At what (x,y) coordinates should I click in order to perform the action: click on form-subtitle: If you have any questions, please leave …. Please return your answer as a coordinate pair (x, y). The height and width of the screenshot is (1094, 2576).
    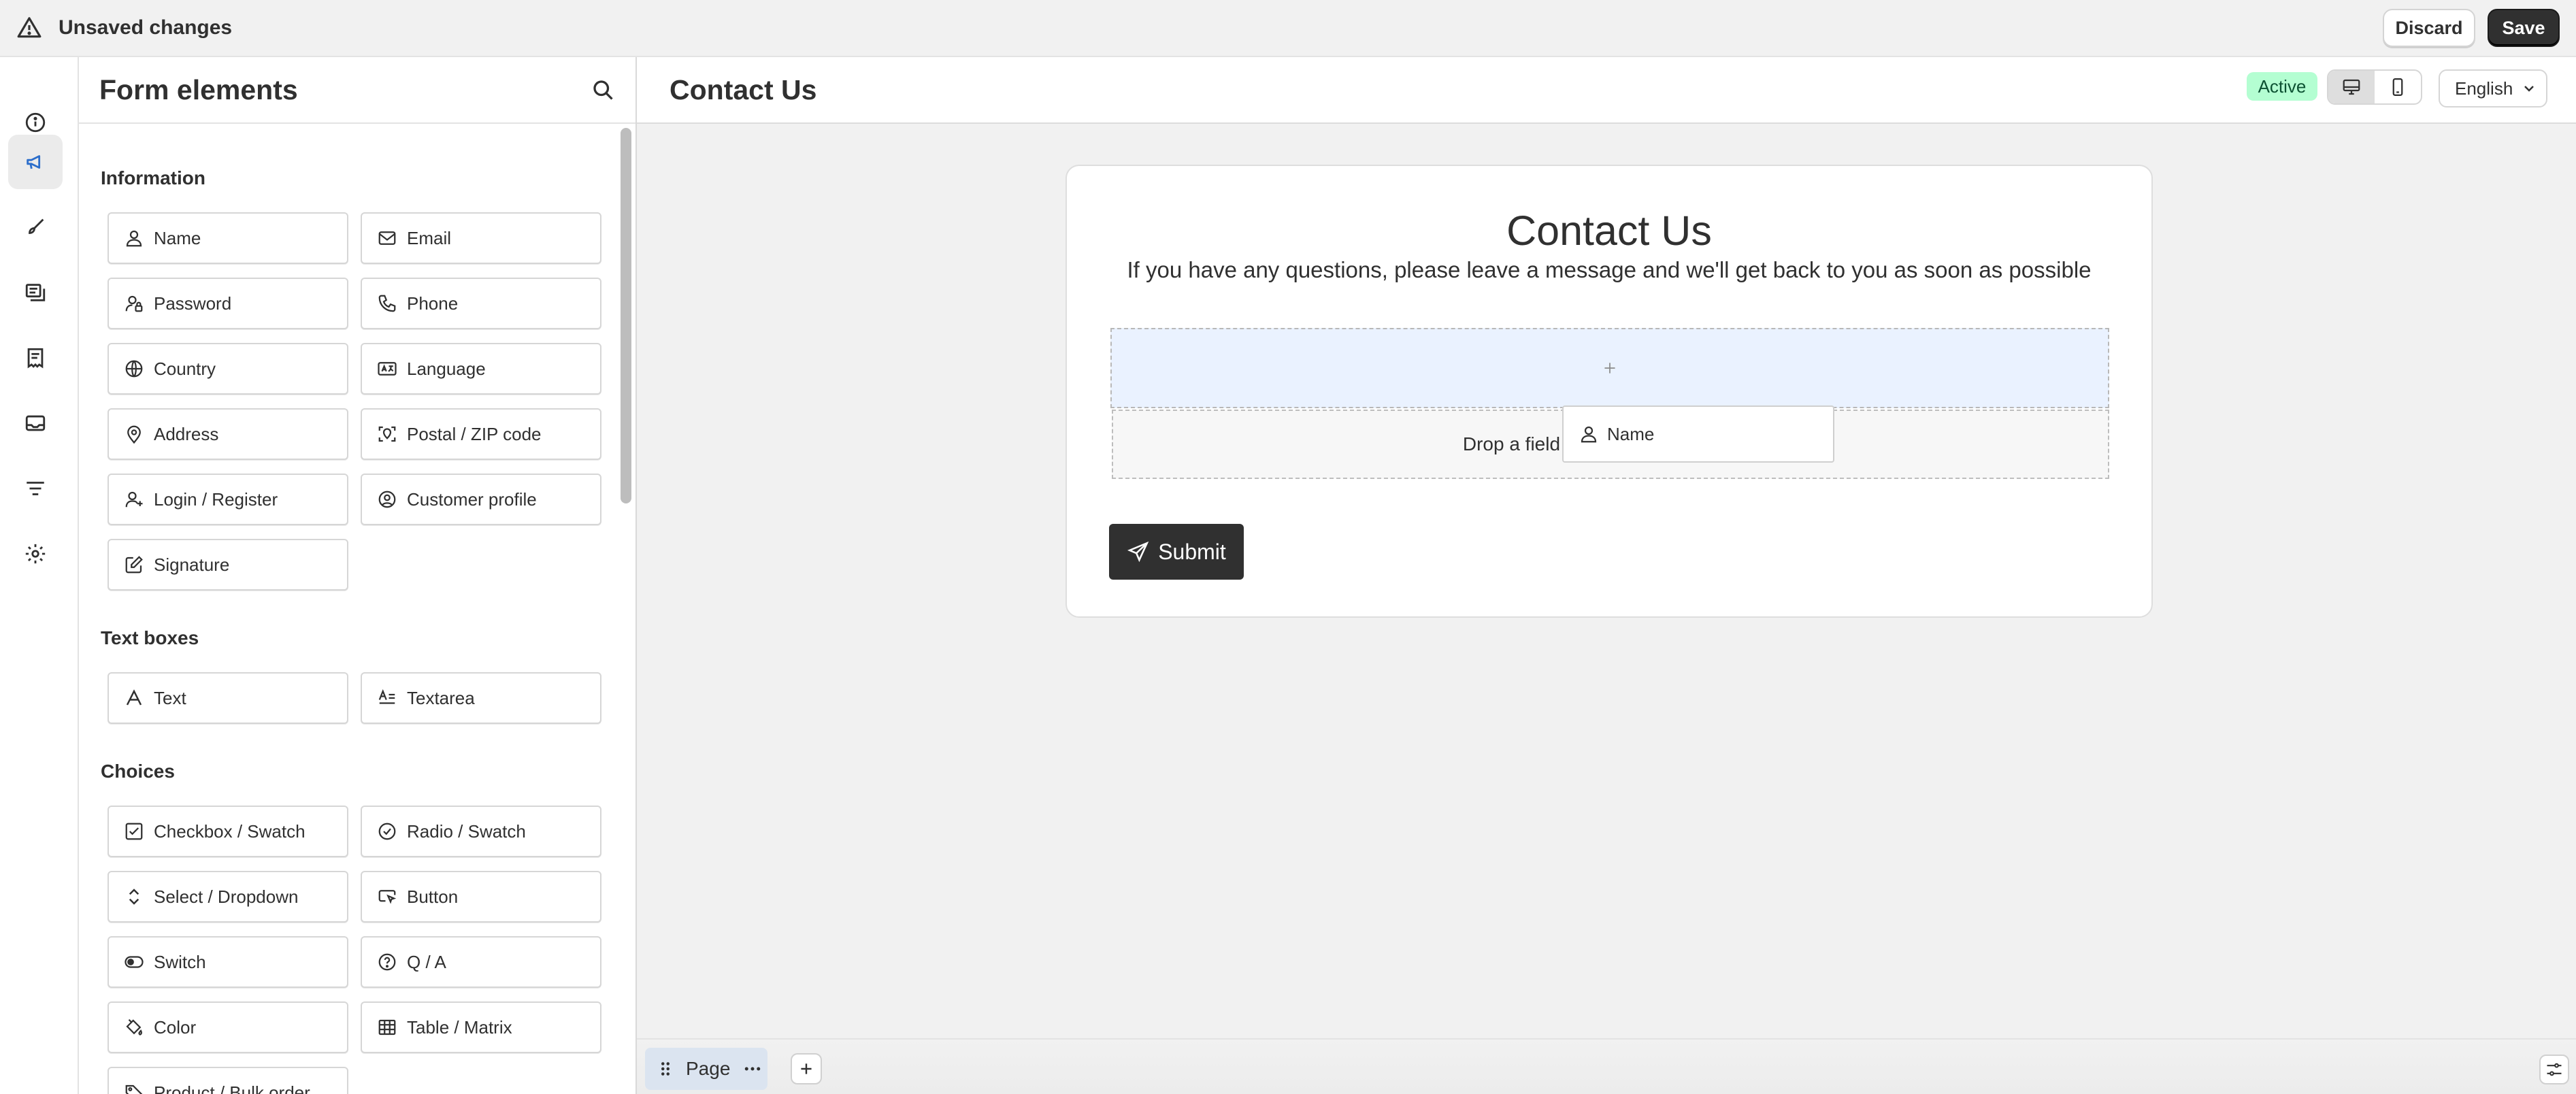
    Looking at the image, I should click on (1609, 270).